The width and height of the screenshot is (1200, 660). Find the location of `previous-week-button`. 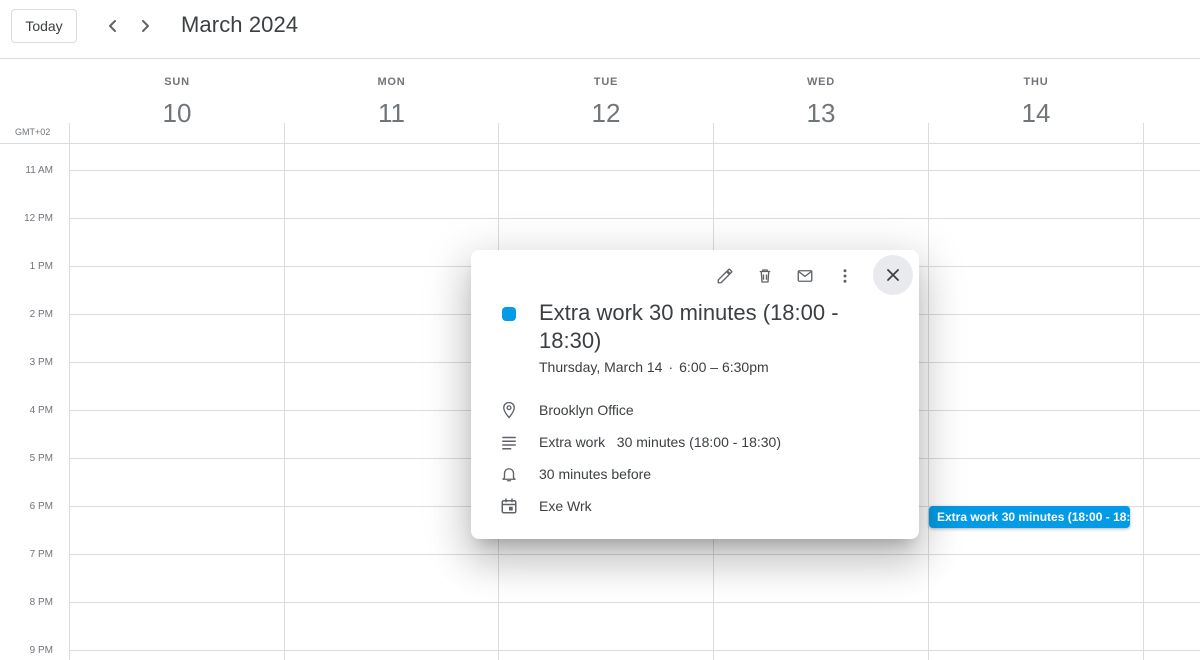

previous-week-button is located at coordinates (113, 26).